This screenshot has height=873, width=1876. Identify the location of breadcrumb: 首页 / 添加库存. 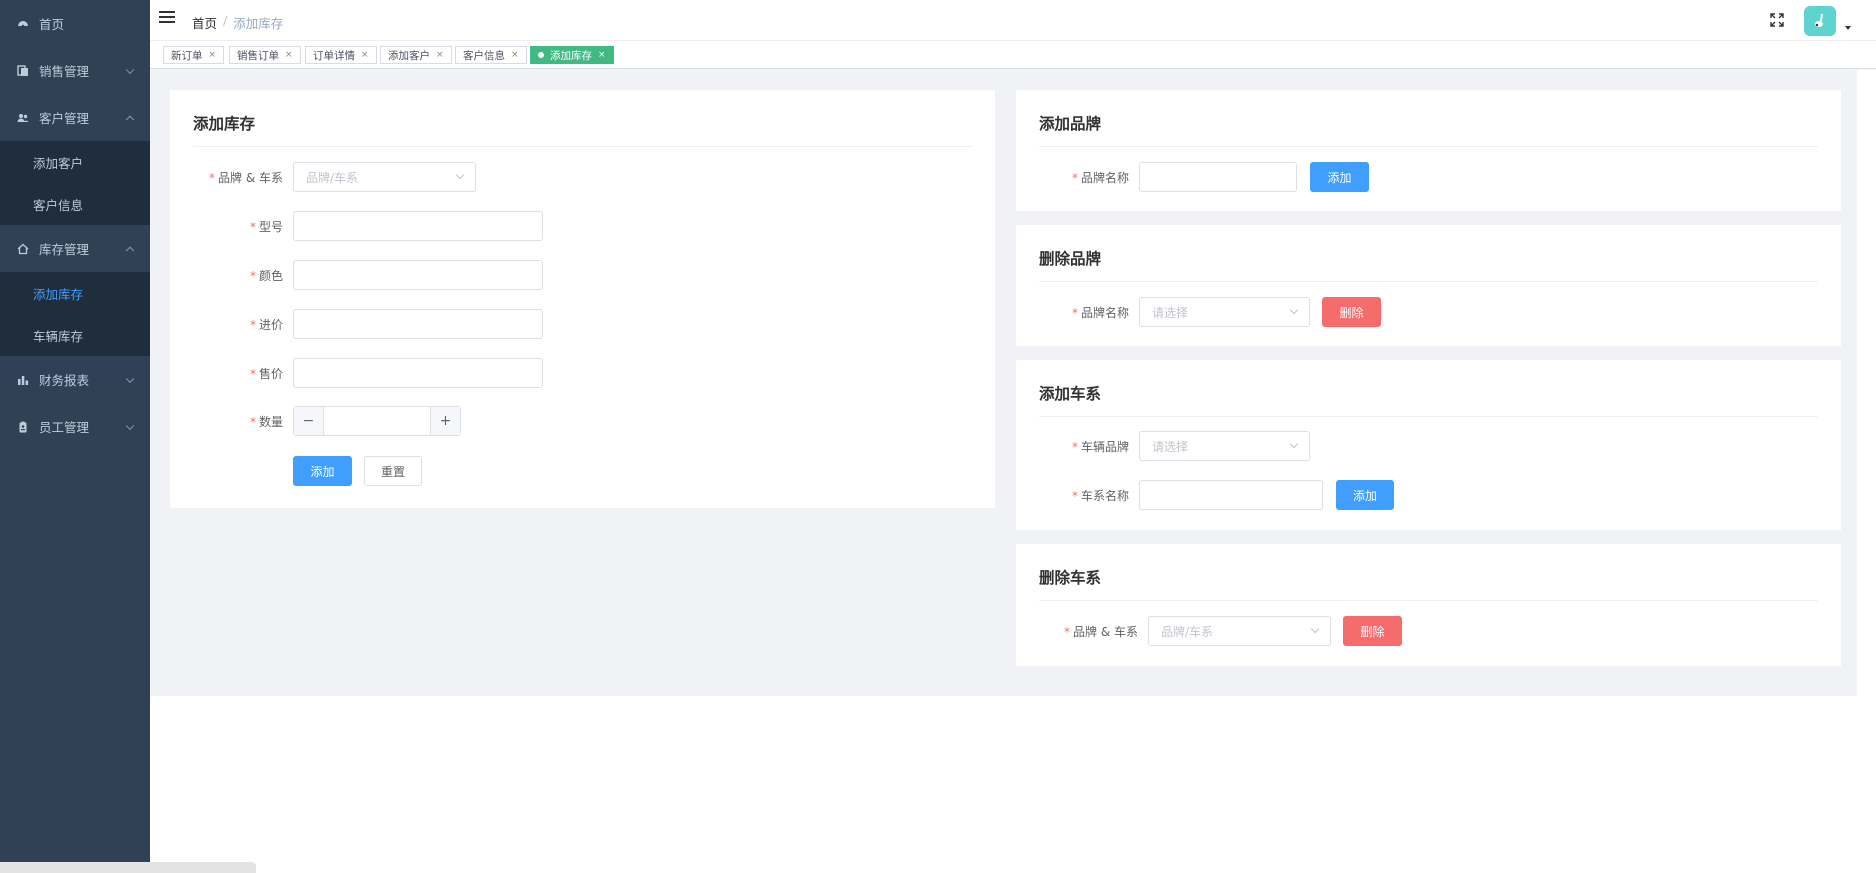
(237, 22).